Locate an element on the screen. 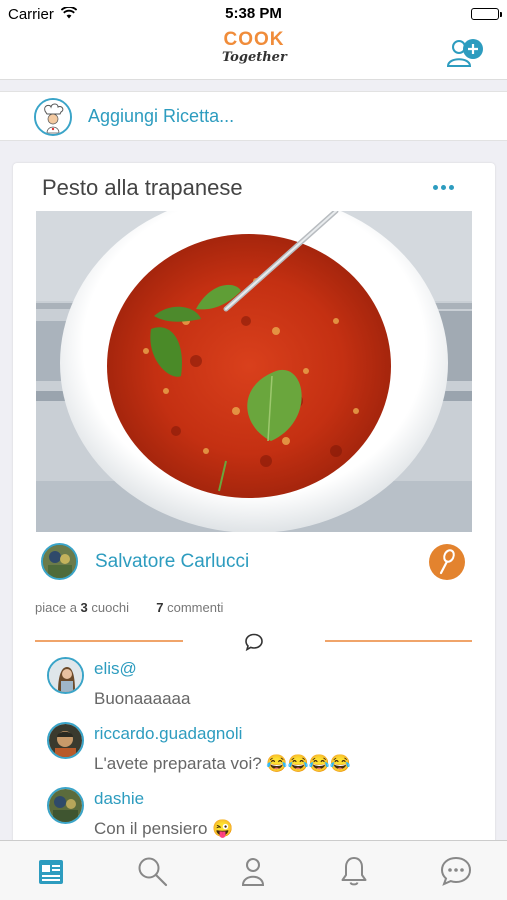  chat-icon is located at coordinates (456, 871).